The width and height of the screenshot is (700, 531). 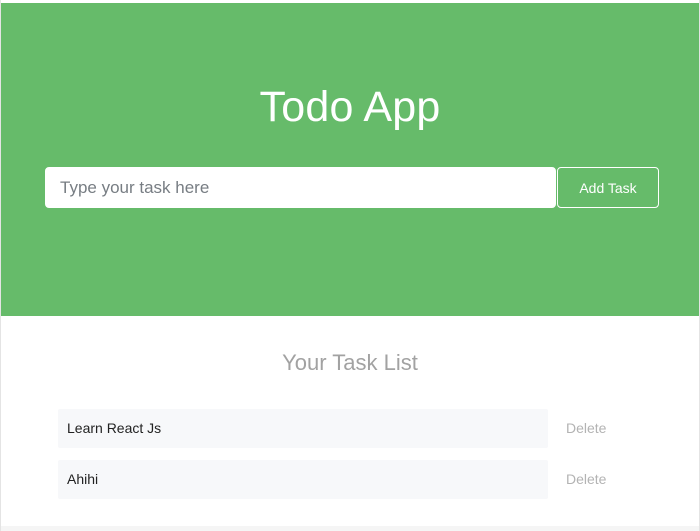 I want to click on task-item: Learn React Js Delete, so click(x=358, y=428).